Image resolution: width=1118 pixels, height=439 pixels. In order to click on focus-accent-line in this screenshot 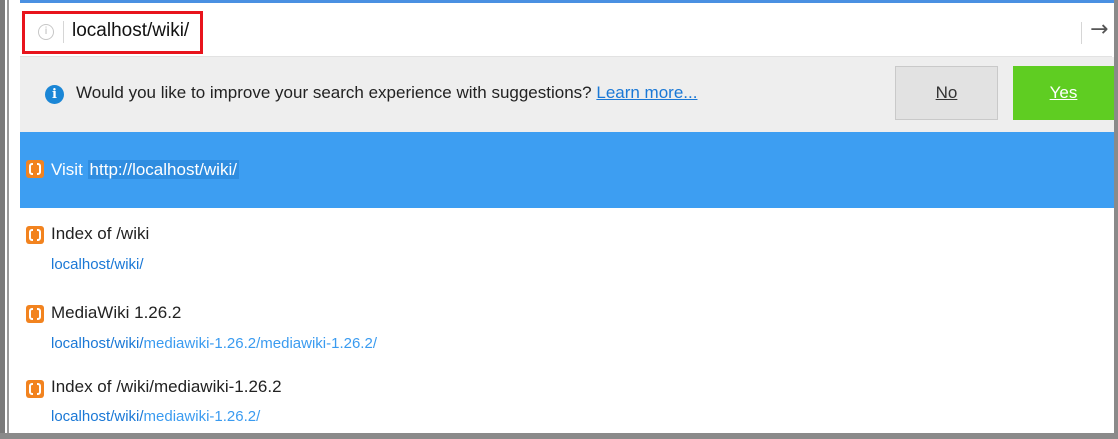, I will do `click(567, 1)`.